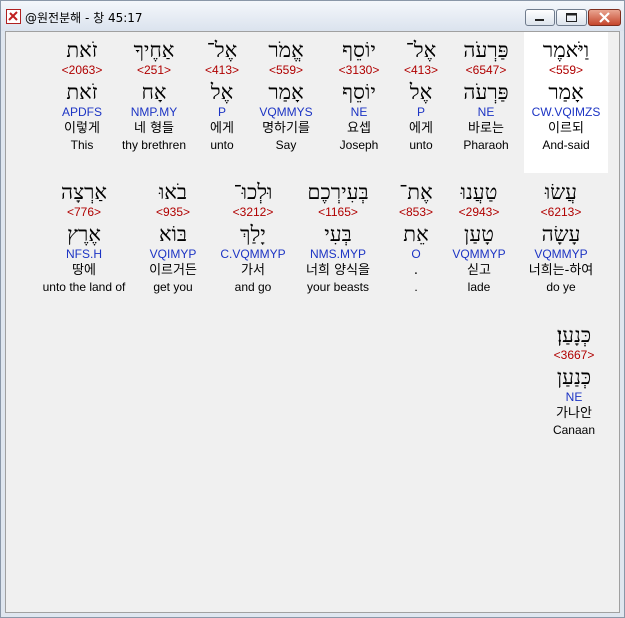 This screenshot has width=625, height=618. I want to click on hebrew-lemma: כְּנַעַן, so click(574, 377).